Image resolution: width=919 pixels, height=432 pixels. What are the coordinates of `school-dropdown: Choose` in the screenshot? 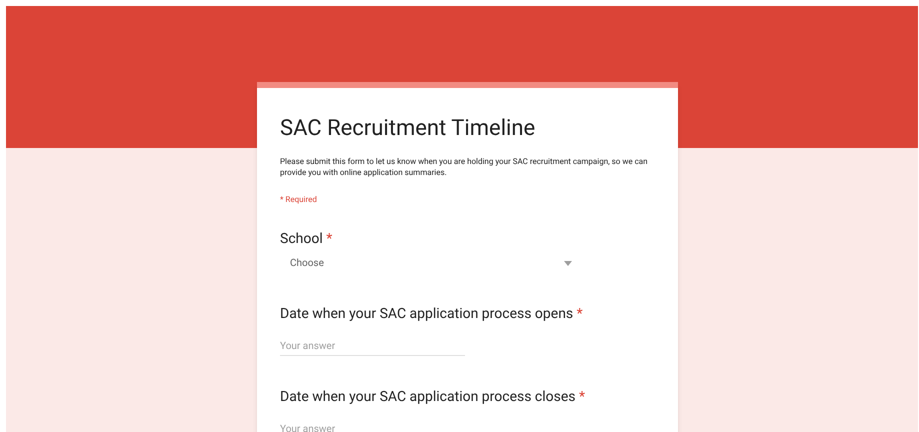 It's located at (428, 263).